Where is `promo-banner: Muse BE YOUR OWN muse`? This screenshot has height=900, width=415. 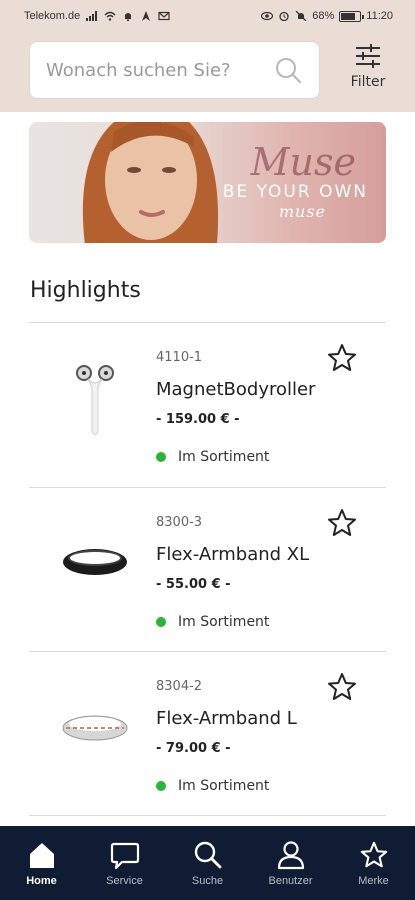 promo-banner: Muse BE YOUR OWN muse is located at coordinates (207, 182).